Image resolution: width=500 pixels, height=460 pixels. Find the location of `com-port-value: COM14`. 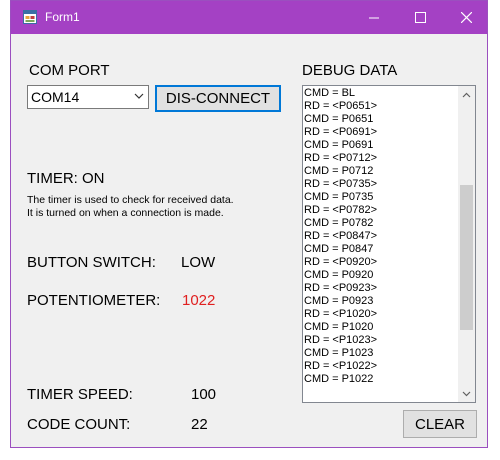

com-port-value: COM14 is located at coordinates (55, 97).